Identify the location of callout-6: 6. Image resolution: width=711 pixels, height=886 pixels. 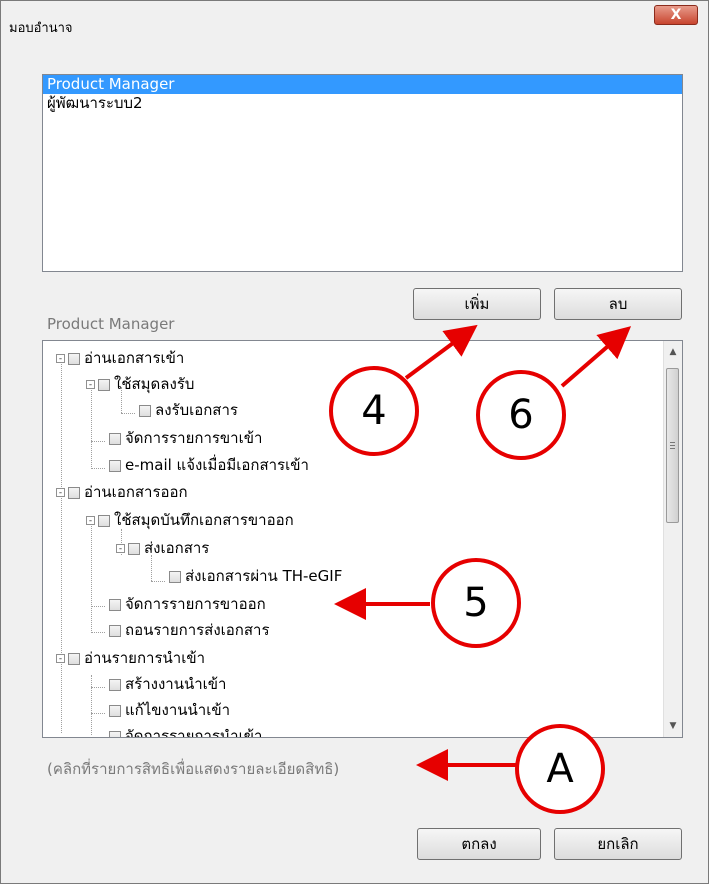
(521, 415).